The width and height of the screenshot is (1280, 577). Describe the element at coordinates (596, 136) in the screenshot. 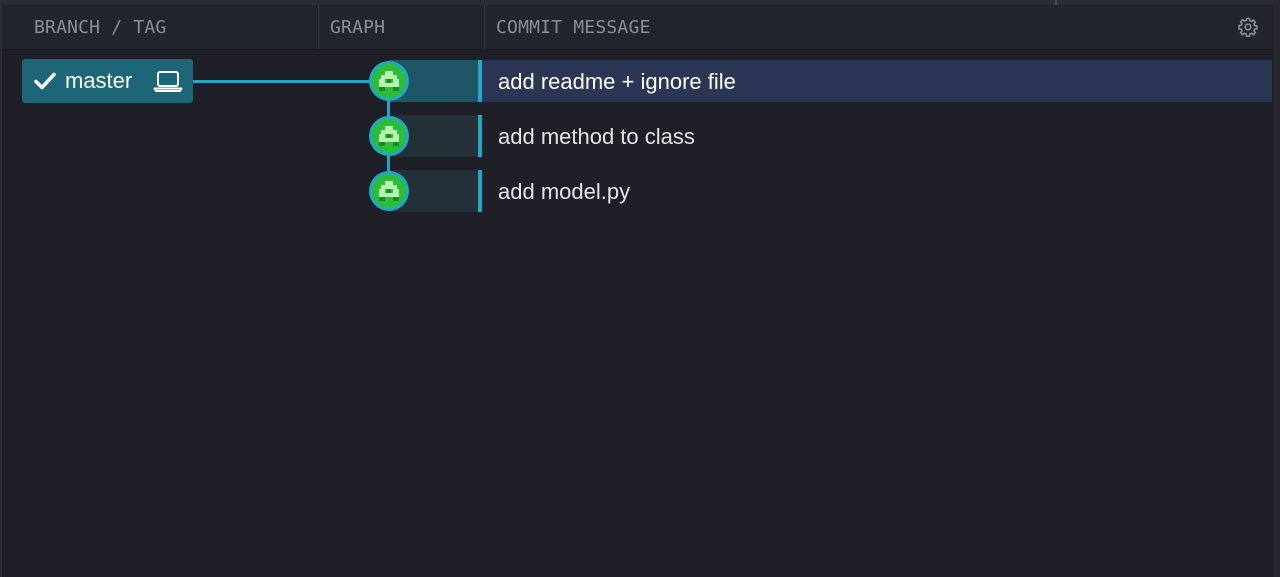

I see `commit-message: add method to class` at that location.